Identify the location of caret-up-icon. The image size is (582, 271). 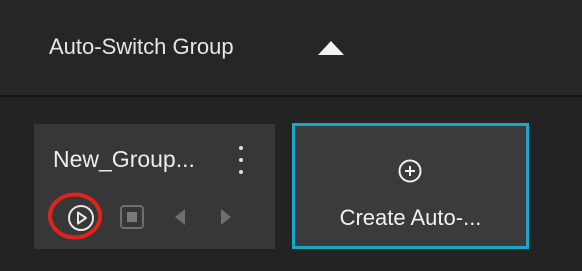
(331, 48).